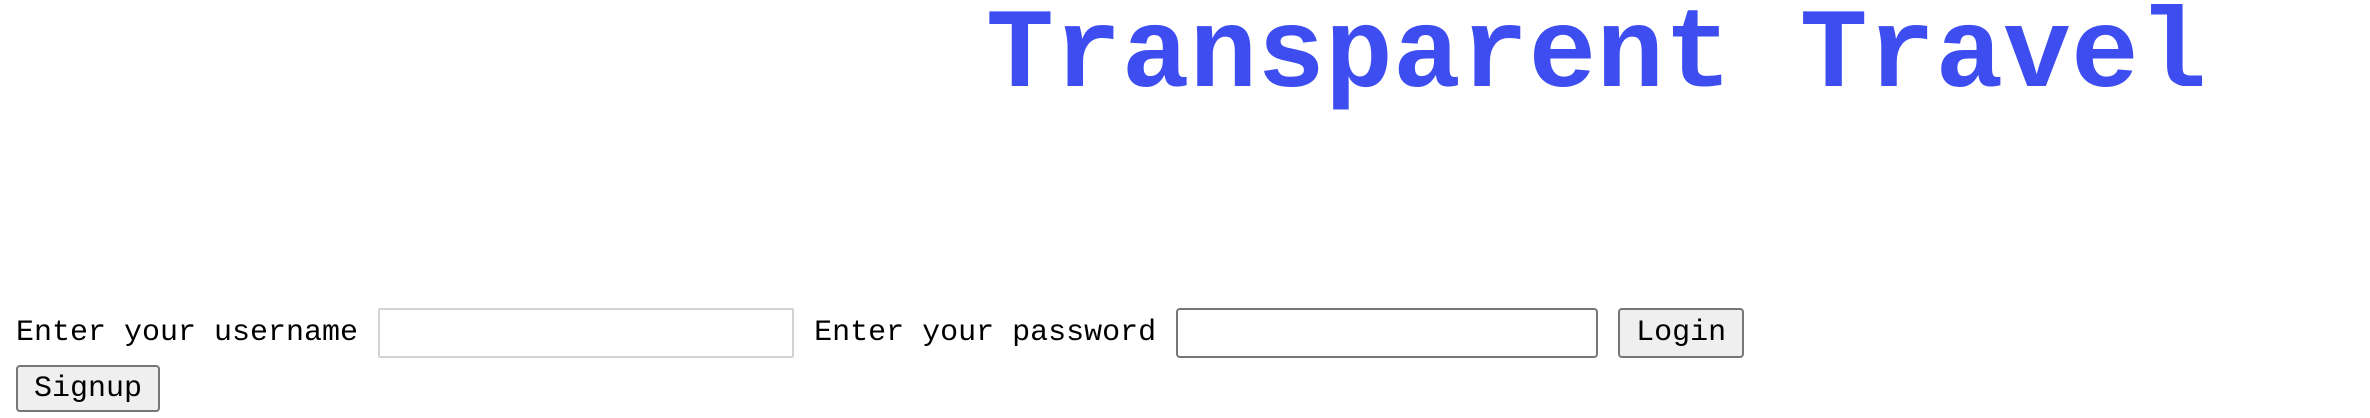  What do you see at coordinates (985, 333) in the screenshot?
I see `password-label: Enter your password` at bounding box center [985, 333].